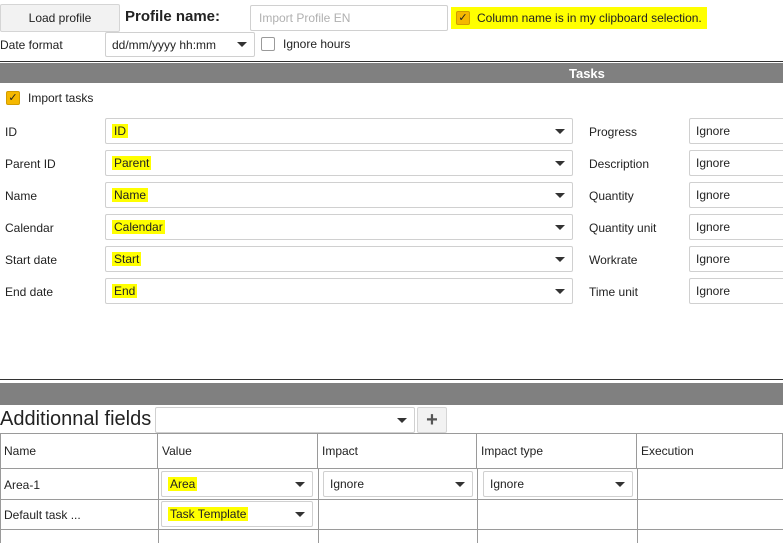  Describe the element at coordinates (22, 485) in the screenshot. I see `grid-cell-name: Area-1` at that location.